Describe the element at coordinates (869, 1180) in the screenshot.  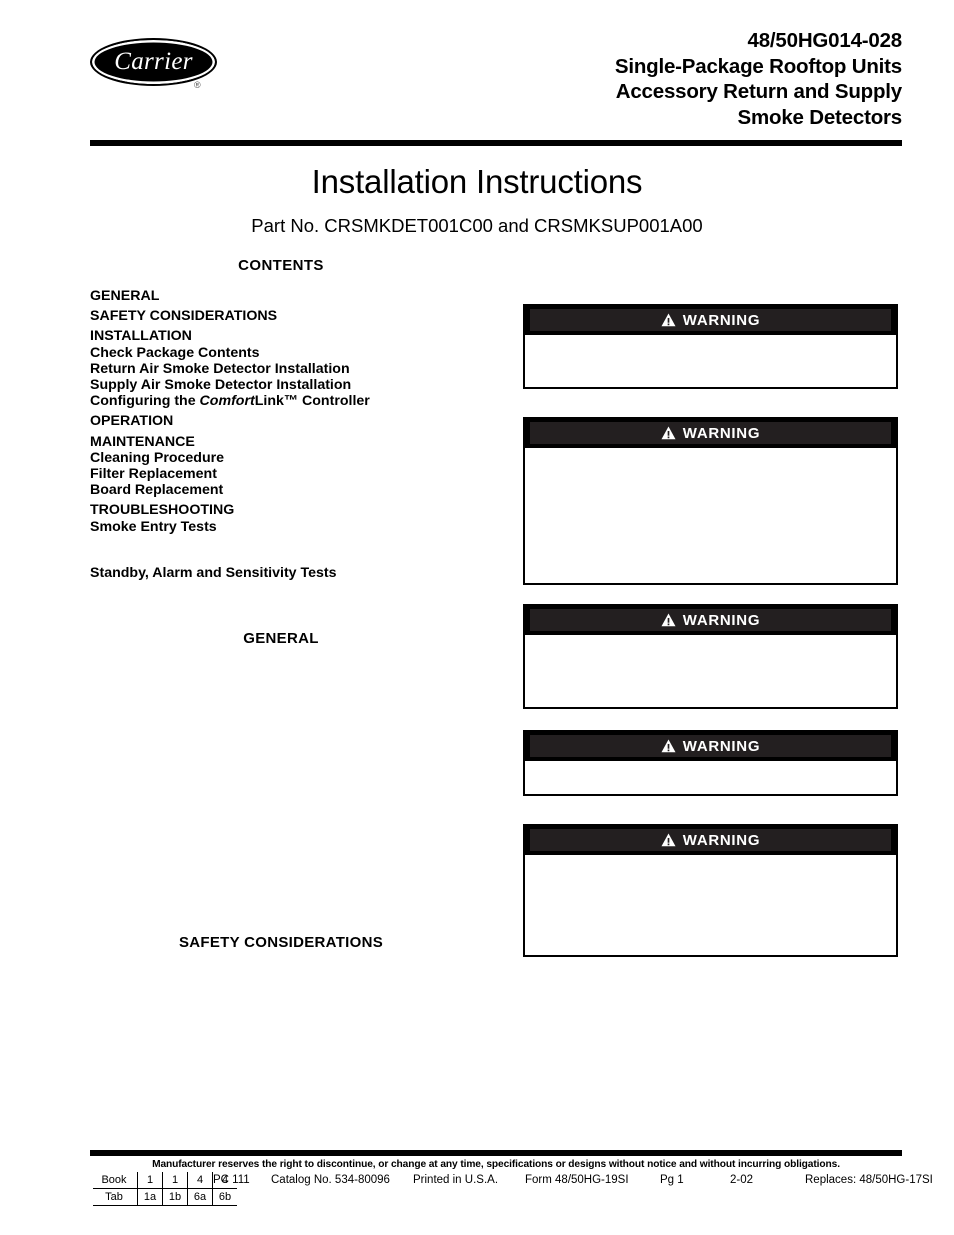
I see `footer-replaces: Replaces: 48/50HG-17SI` at that location.